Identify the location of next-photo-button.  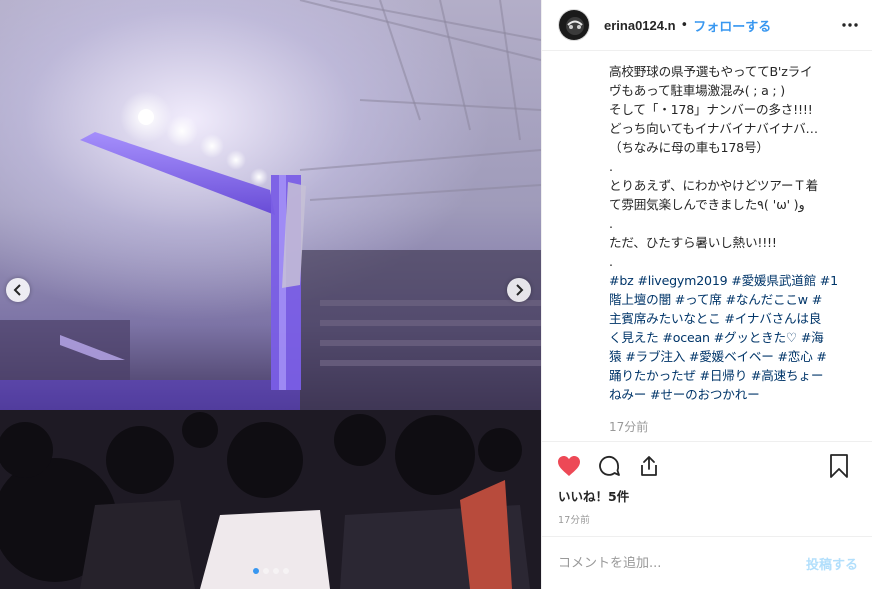
(519, 290).